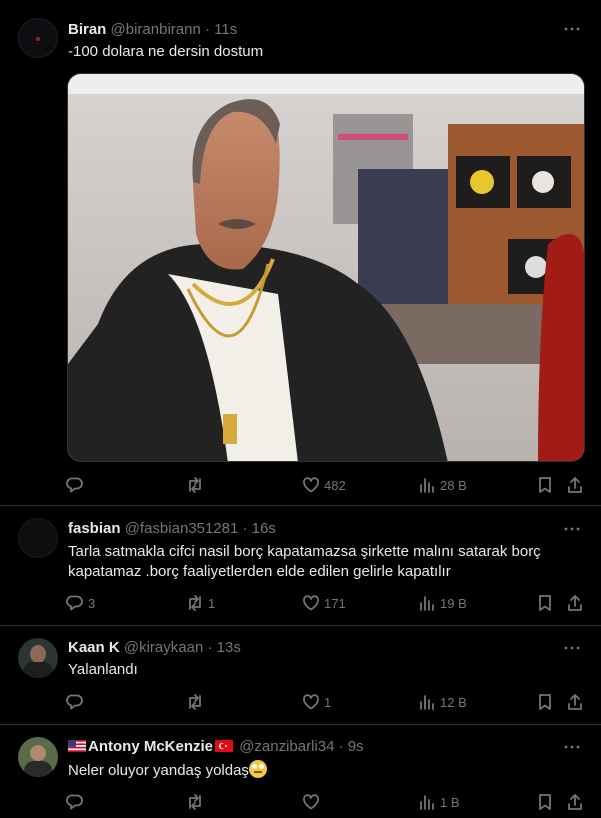 Image resolution: width=601 pixels, height=818 pixels. What do you see at coordinates (103, 669) in the screenshot?
I see `tweet-text: Yalanlandı` at bounding box center [103, 669].